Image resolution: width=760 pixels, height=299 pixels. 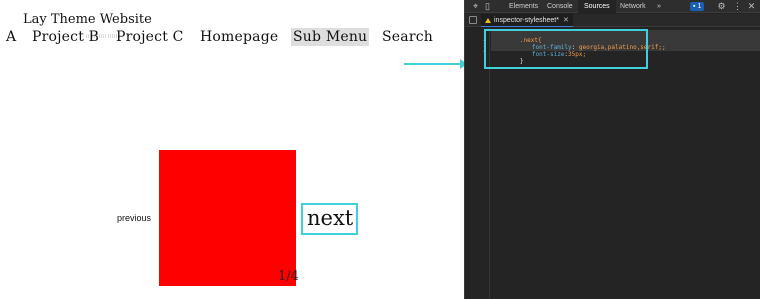 I want to click on slide-counter: 1/4, so click(x=288, y=276).